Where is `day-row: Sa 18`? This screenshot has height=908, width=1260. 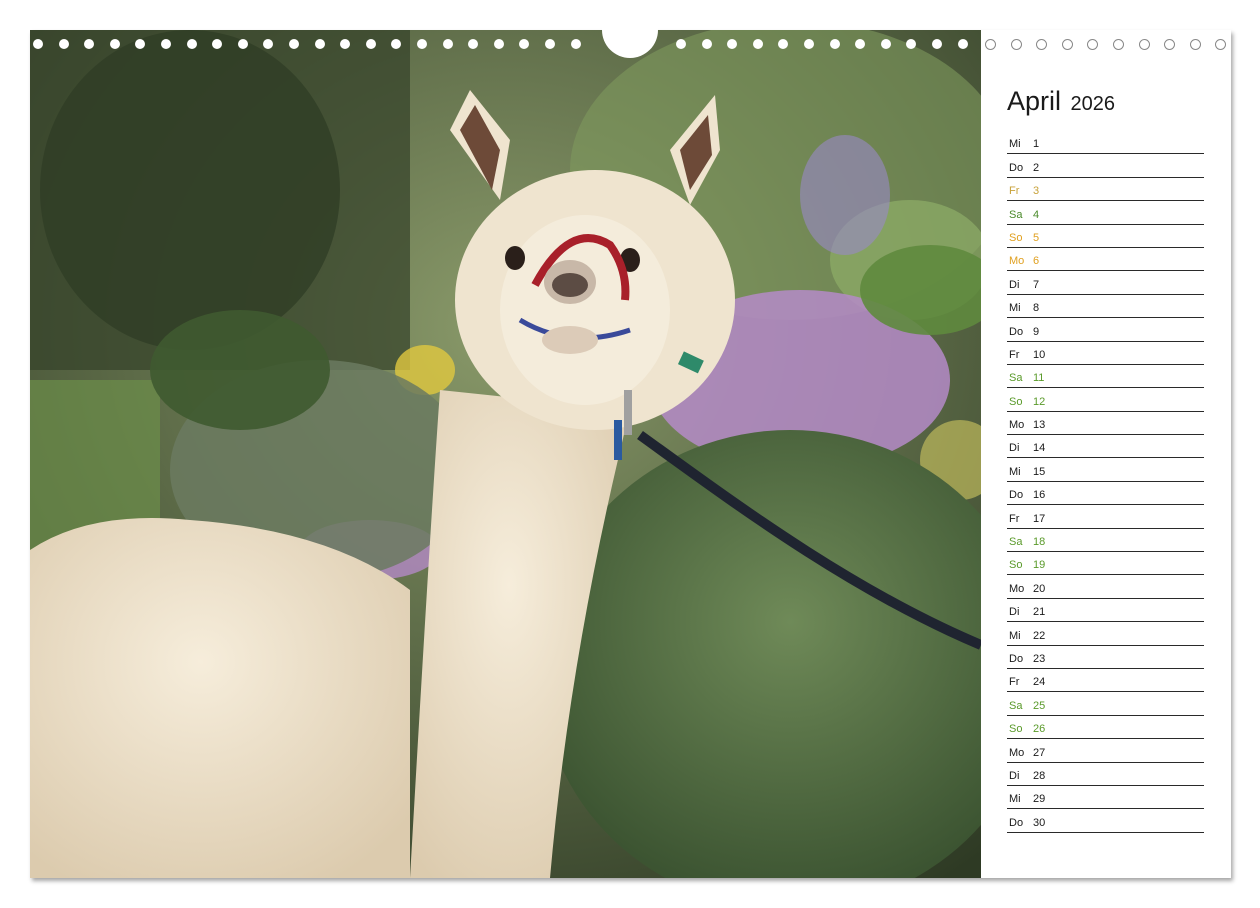 day-row: Sa 18 is located at coordinates (1105, 541).